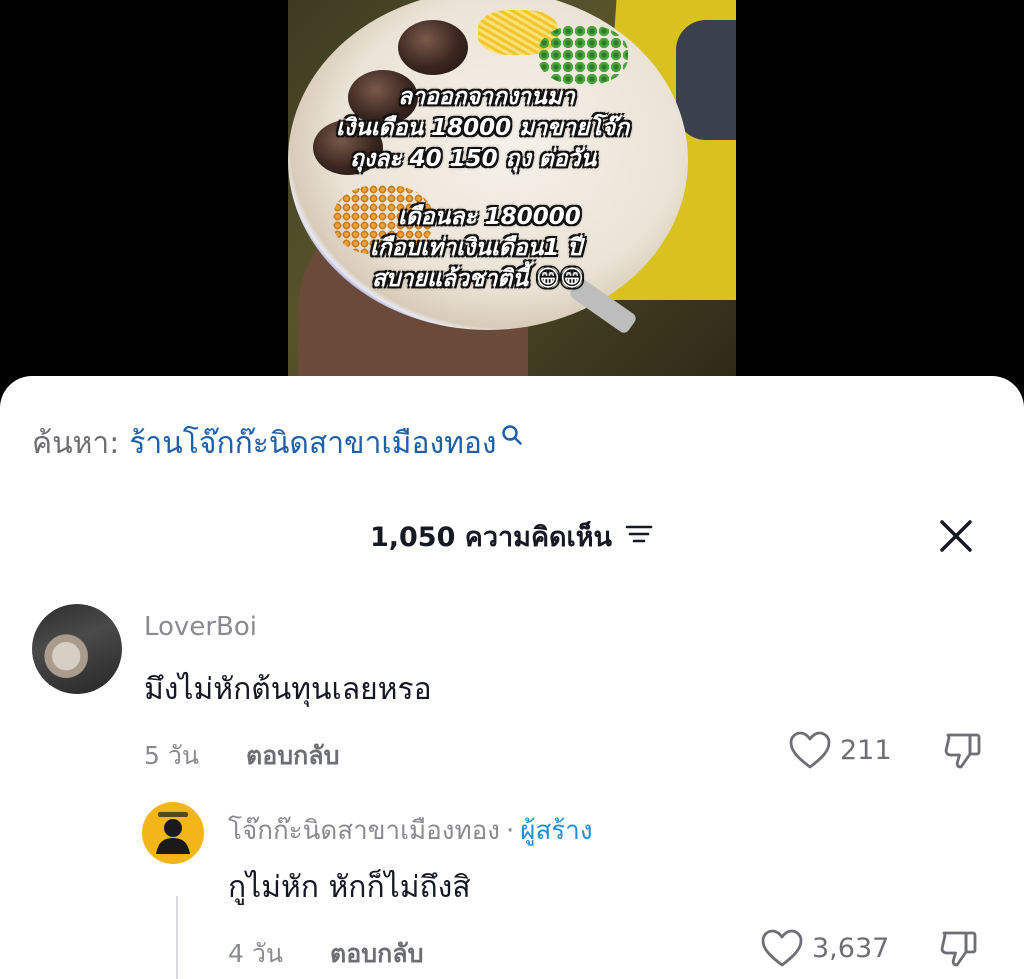  I want to click on reply-time: 4 วัน, so click(255, 953).